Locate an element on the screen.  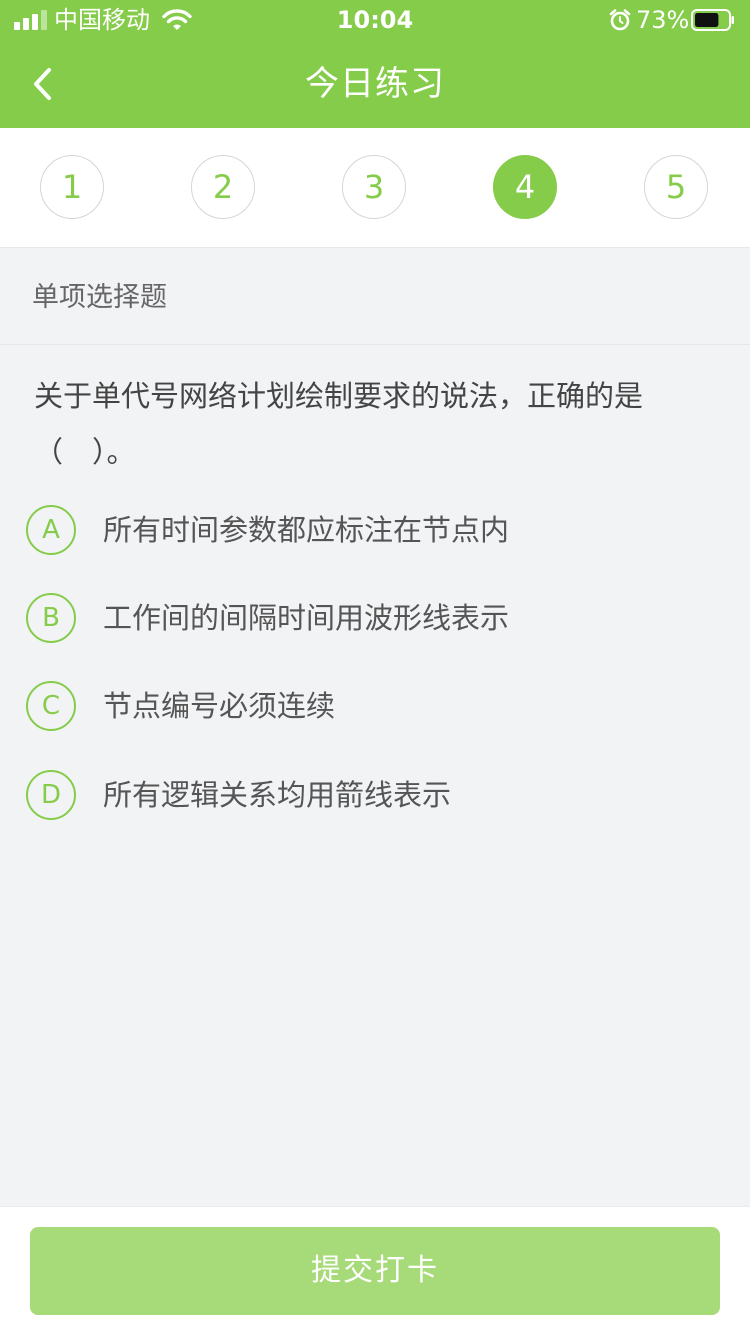
option-letter: C is located at coordinates (51, 706).